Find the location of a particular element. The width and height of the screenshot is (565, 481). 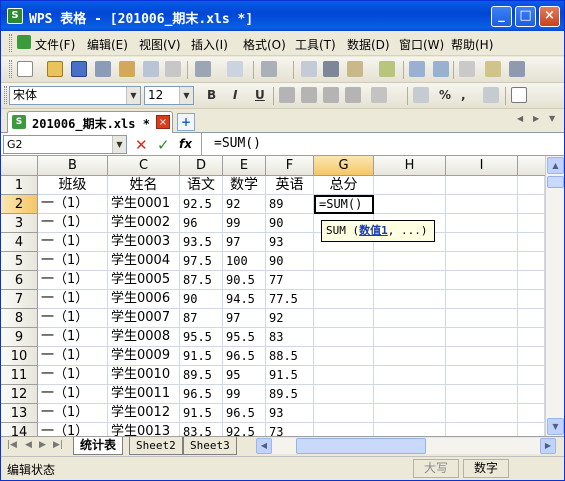

decrease-decimal-icon is located at coordinates (491, 95).